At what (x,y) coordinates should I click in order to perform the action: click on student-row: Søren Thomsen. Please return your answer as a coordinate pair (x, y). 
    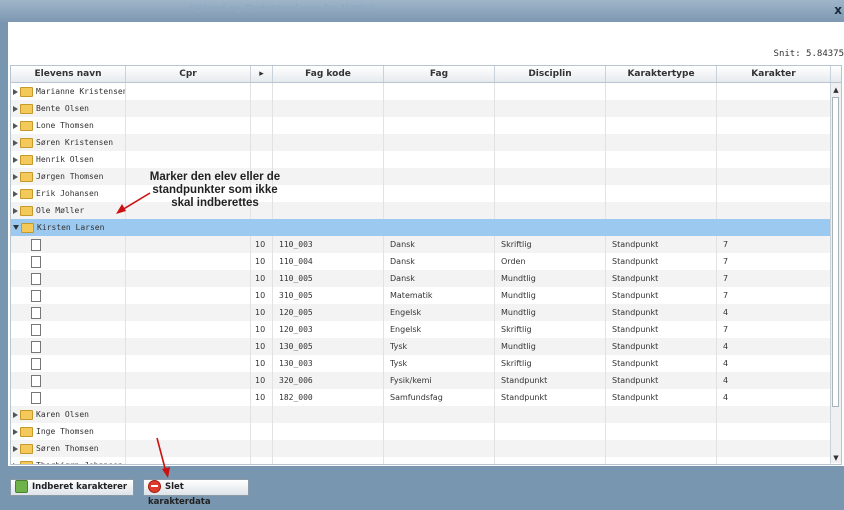
    Looking at the image, I should click on (421, 448).